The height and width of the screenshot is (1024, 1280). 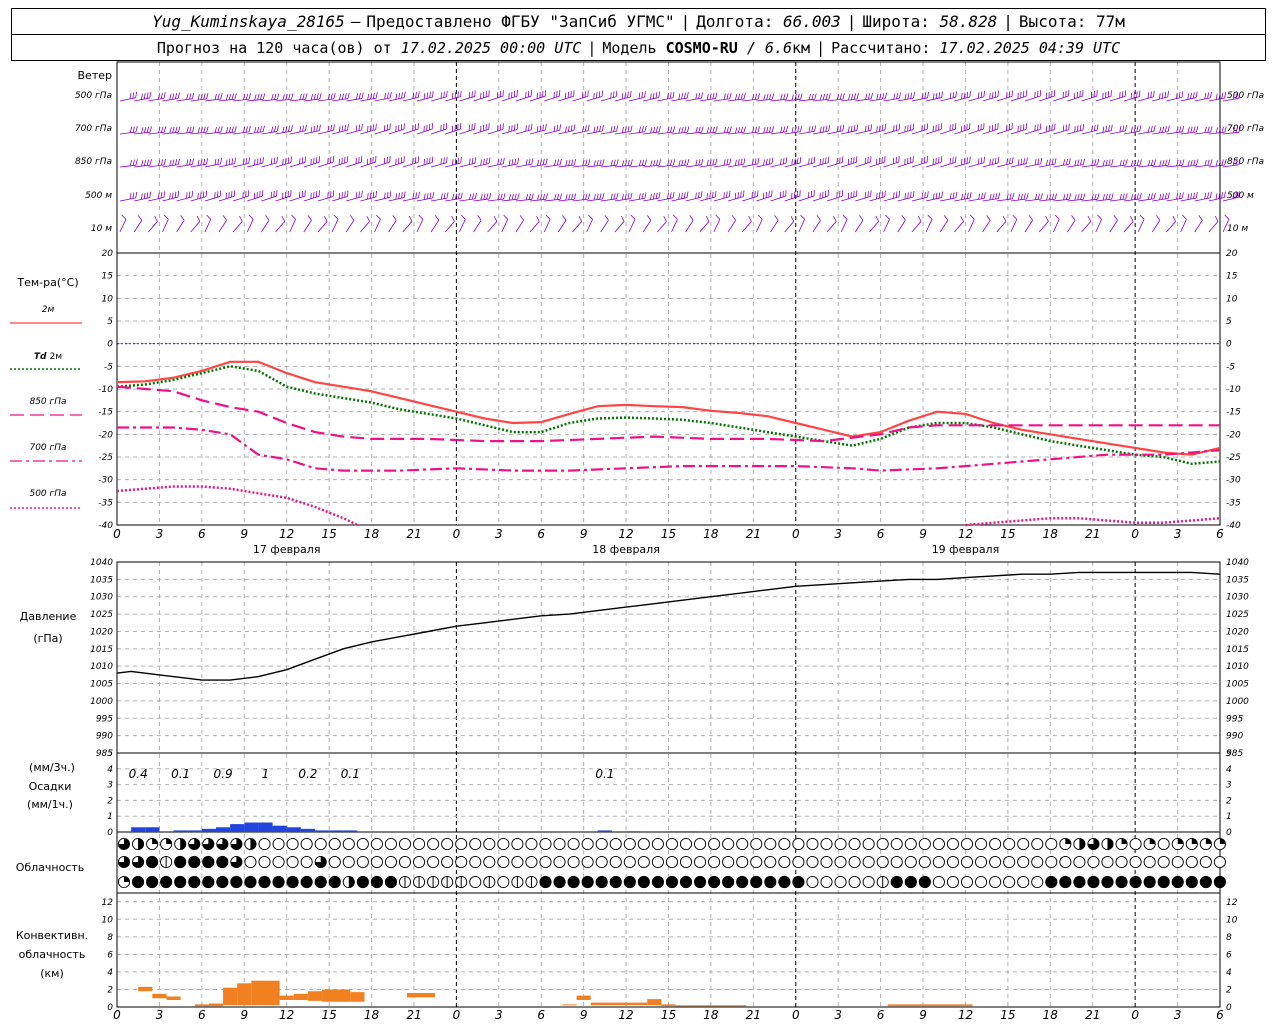 What do you see at coordinates (47, 402) in the screenshot?
I see `legend-label-t850: 850 гПа` at bounding box center [47, 402].